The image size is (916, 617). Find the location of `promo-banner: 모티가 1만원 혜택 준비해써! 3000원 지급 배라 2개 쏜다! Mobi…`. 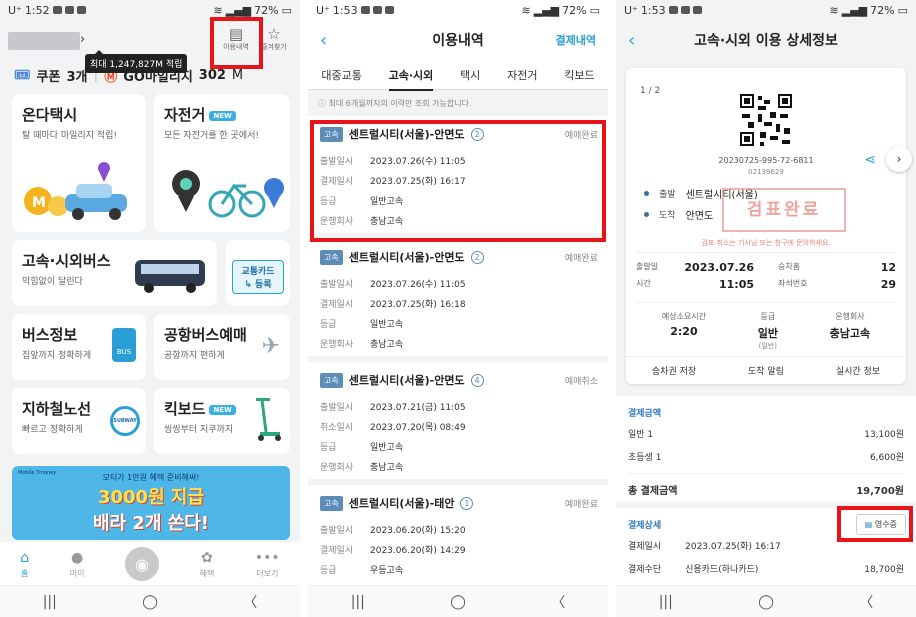

promo-banner: 모티가 1만원 혜택 준비해써! 3000원 지급 배라 2개 쏜다! Mobi… is located at coordinates (151, 503).